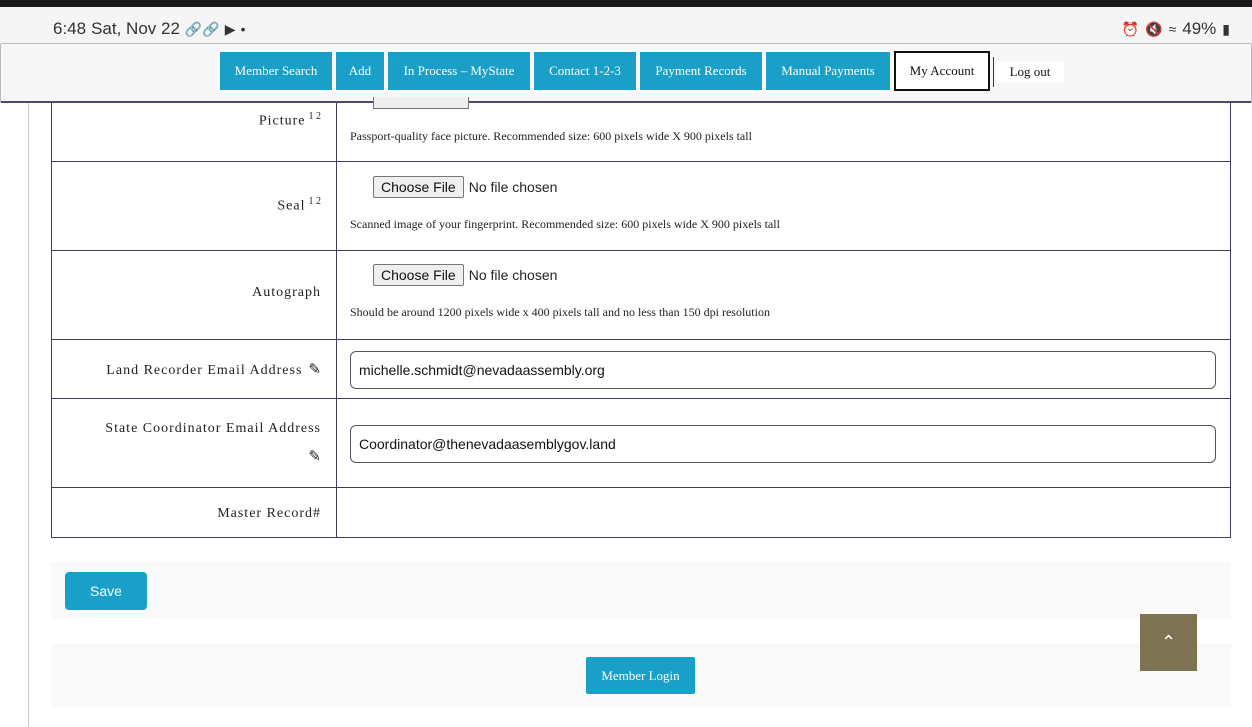 This screenshot has height=727, width=1252. Describe the element at coordinates (194, 443) in the screenshot. I see `state-coordinator-label: State Coordinator Email Address ✎` at that location.